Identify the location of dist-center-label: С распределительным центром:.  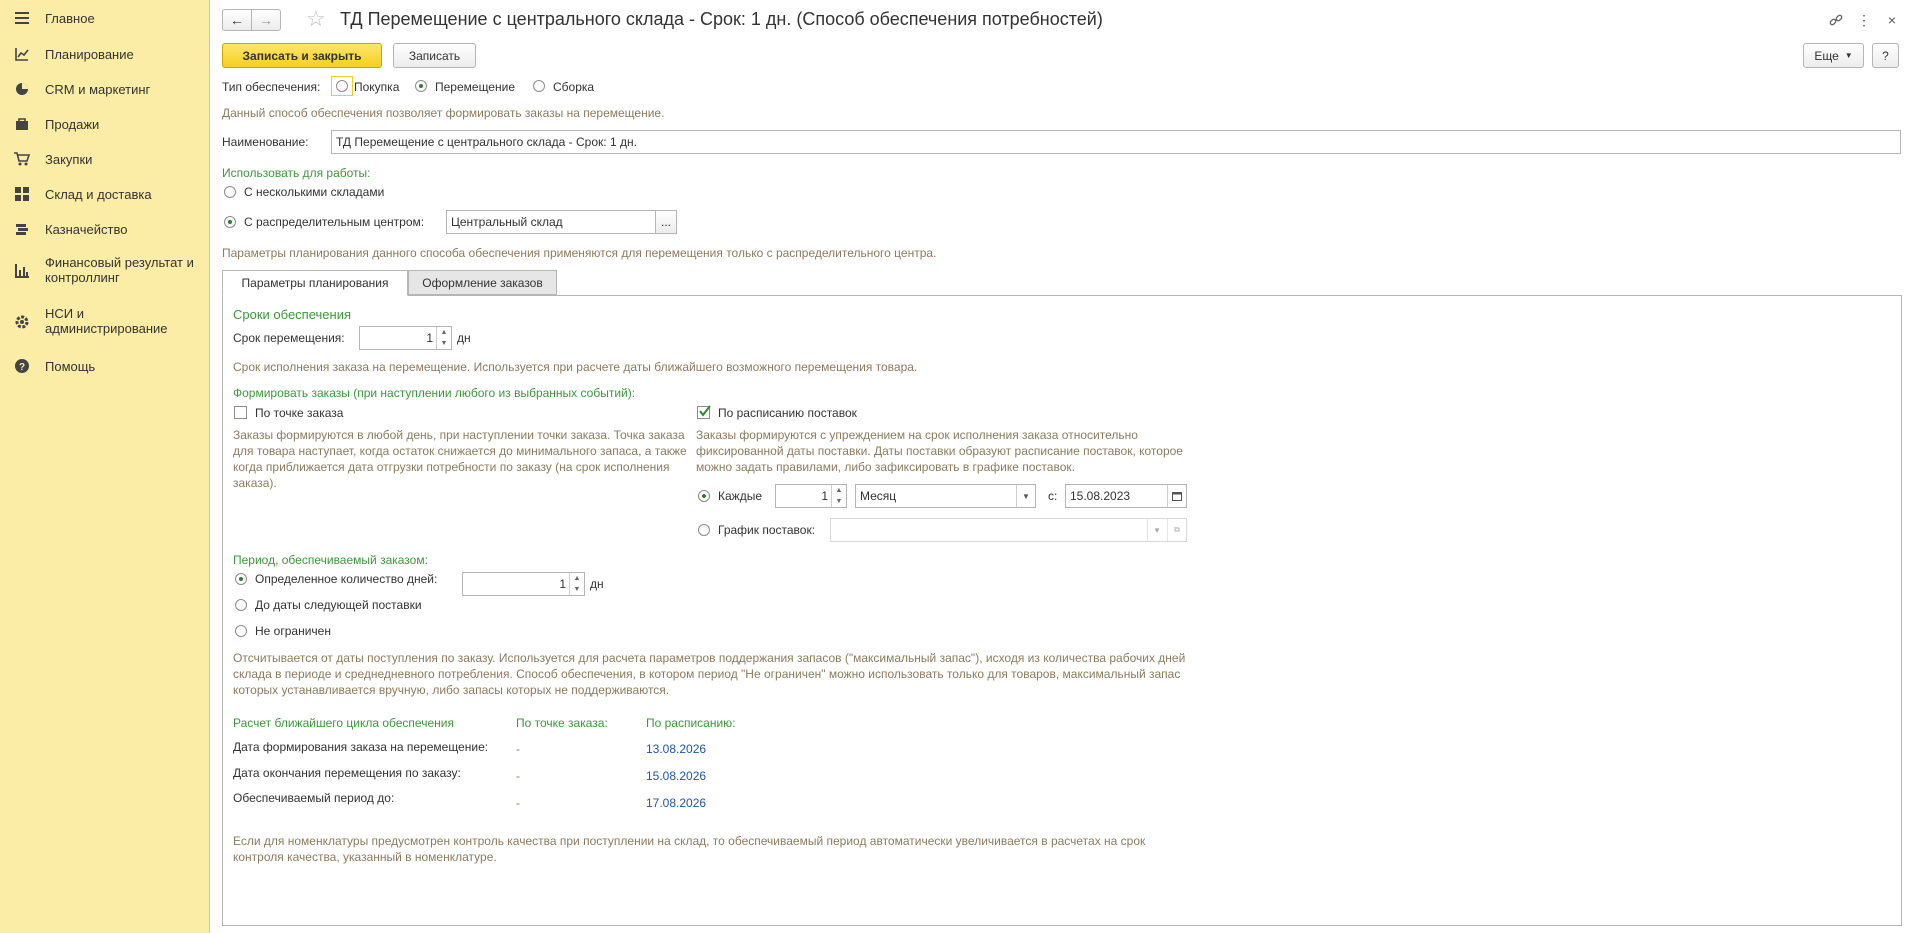
(334, 222).